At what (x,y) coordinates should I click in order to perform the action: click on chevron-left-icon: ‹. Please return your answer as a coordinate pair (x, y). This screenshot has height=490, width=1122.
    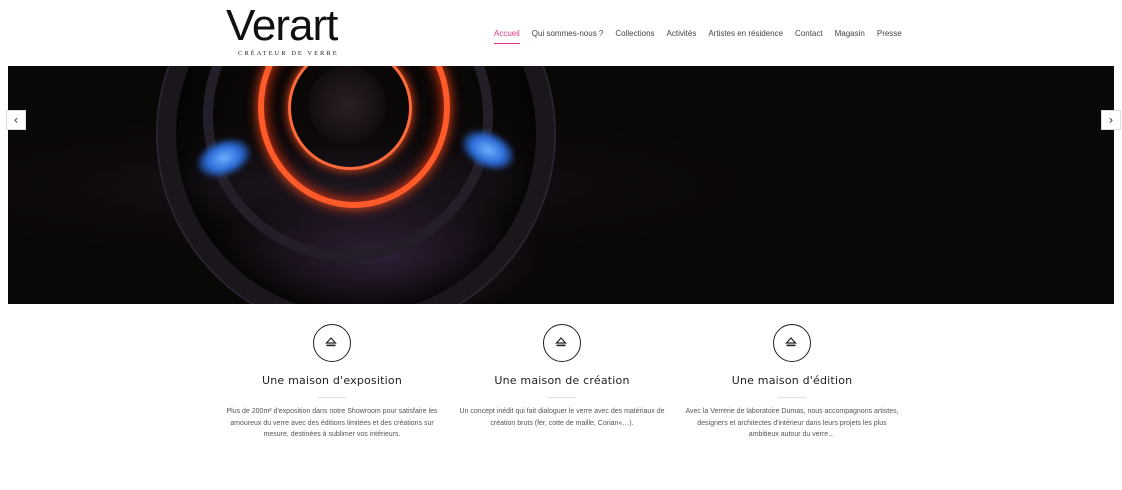
    Looking at the image, I should click on (16, 120).